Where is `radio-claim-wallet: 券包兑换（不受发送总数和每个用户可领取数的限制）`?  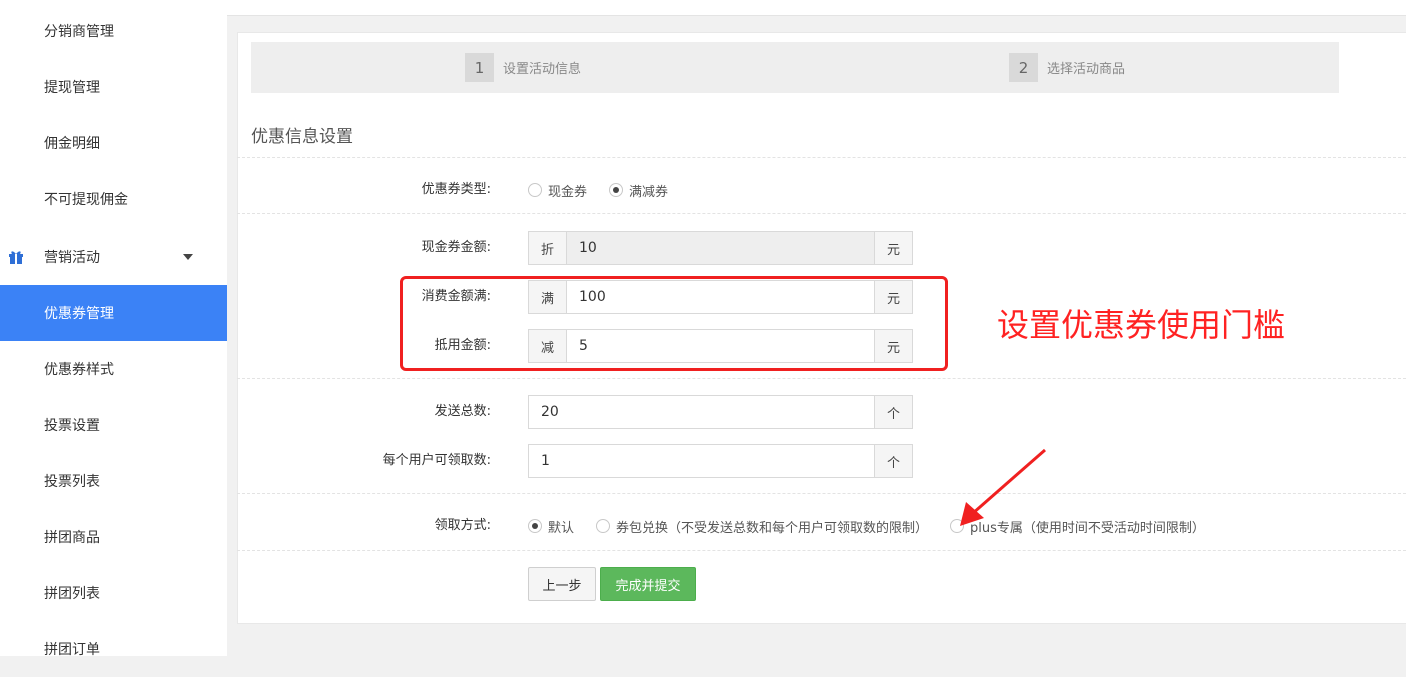 radio-claim-wallet: 券包兑换（不受发送总数和每个用户可领取数的限制） is located at coordinates (762, 526).